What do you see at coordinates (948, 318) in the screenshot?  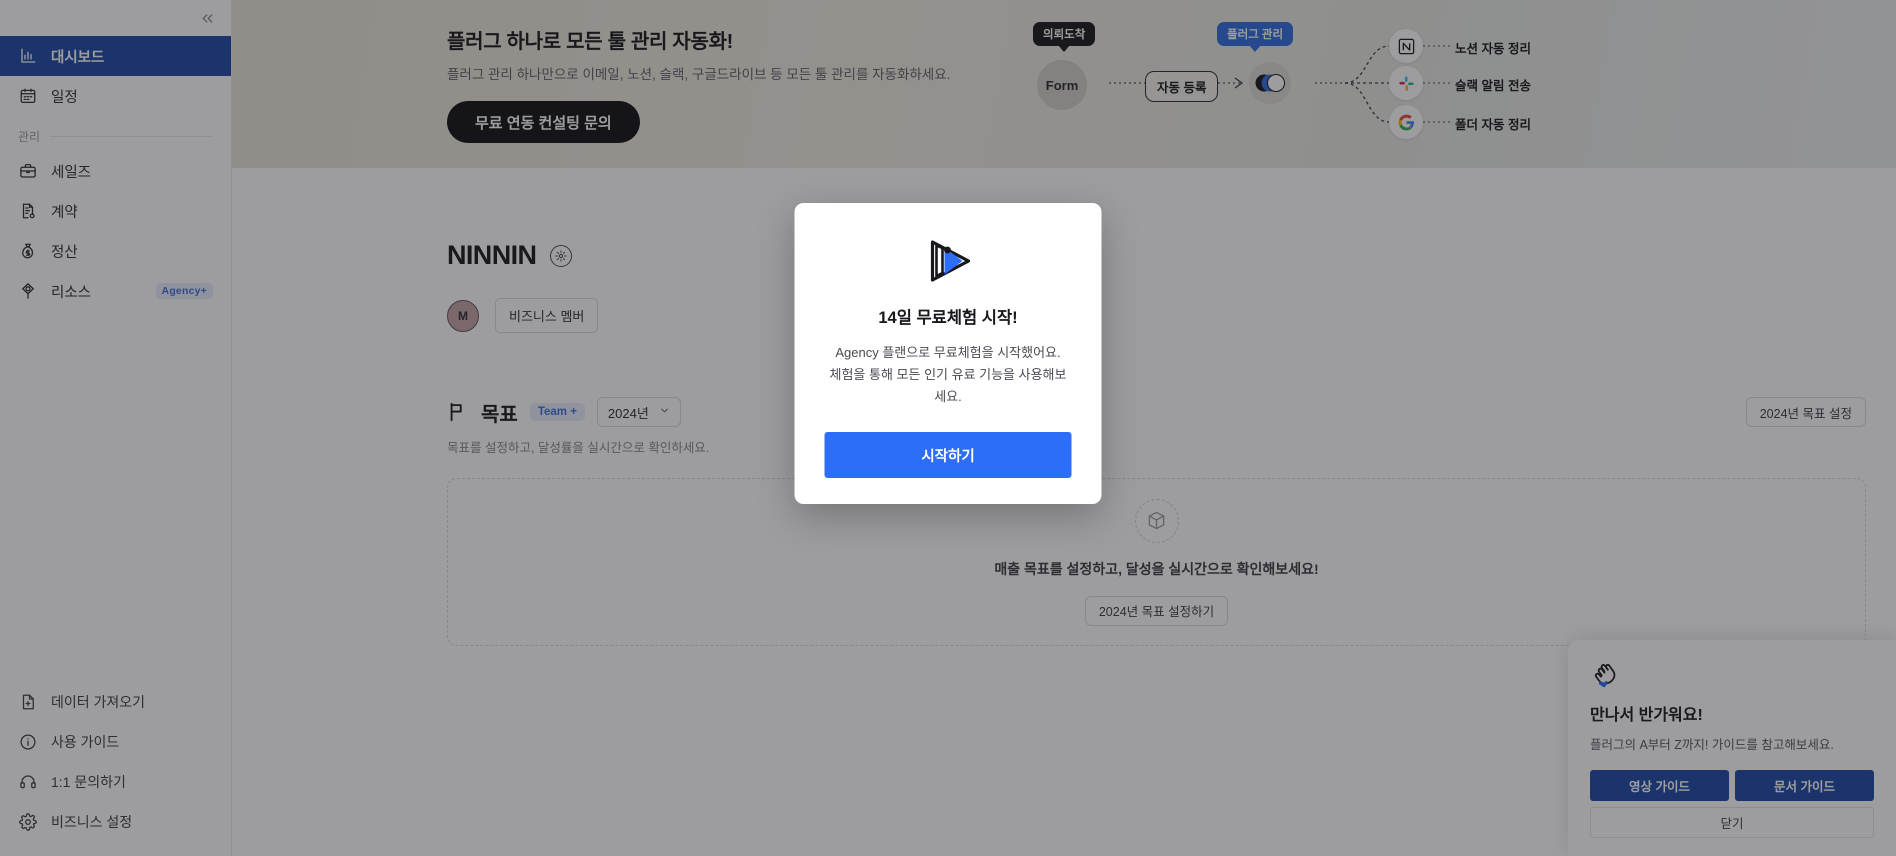 I see `modal-title: 14일 무료체험 시작!` at bounding box center [948, 318].